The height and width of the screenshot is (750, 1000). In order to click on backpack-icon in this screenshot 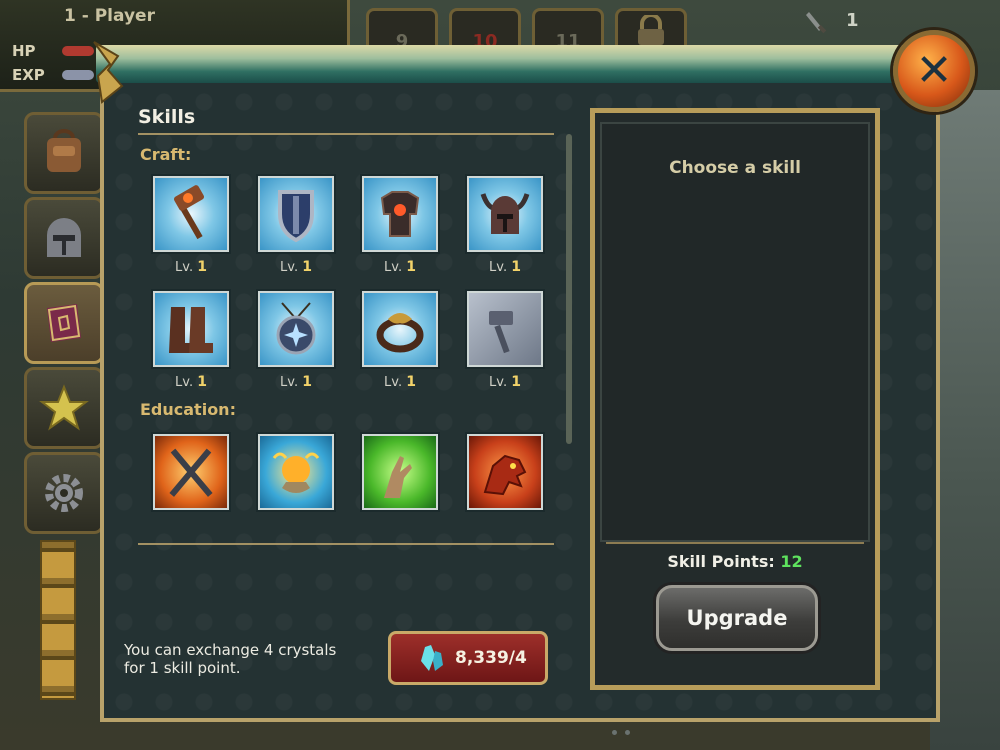, I will do `click(64, 150)`.